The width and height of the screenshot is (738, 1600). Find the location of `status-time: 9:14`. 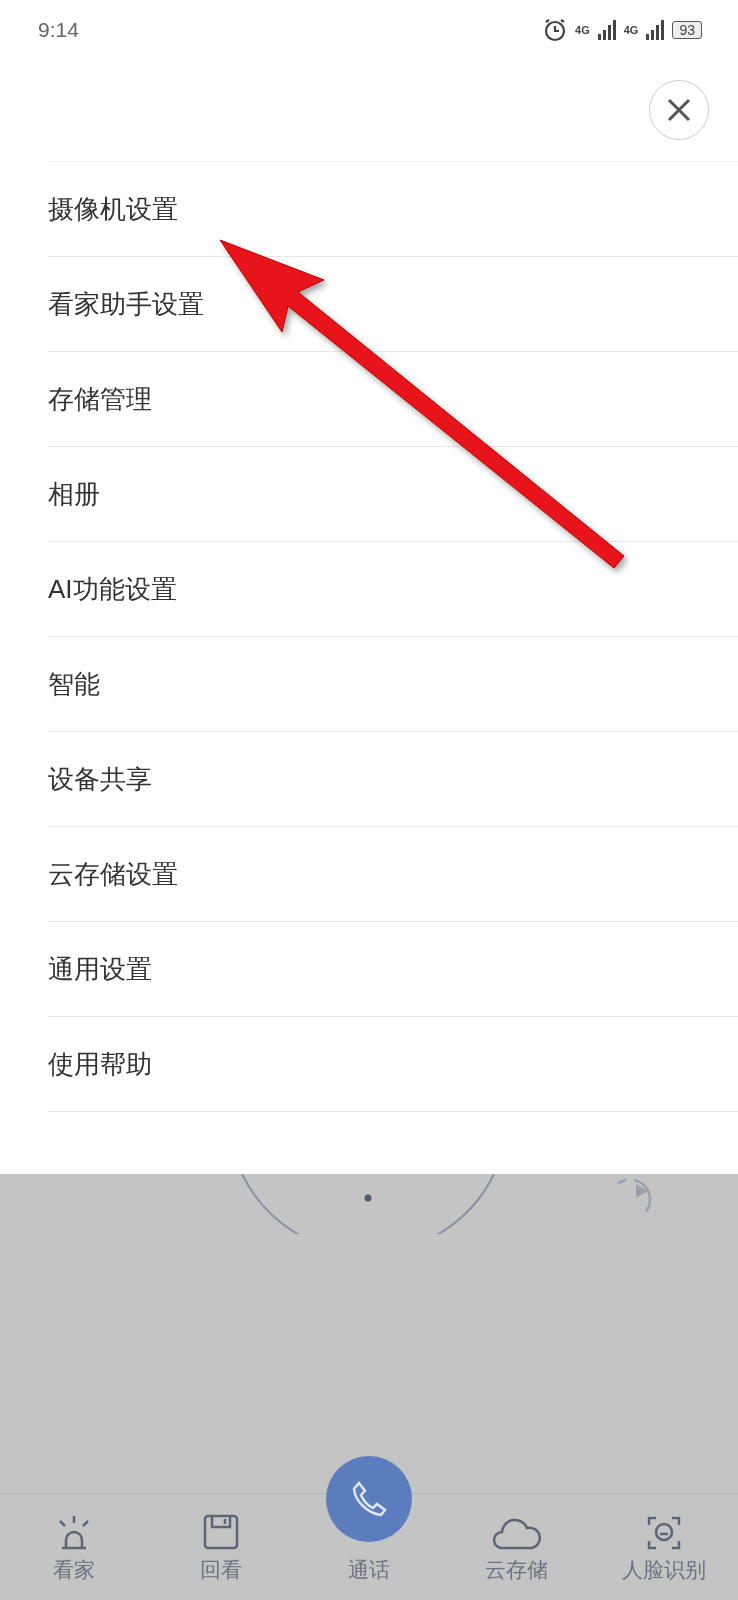

status-time: 9:14 is located at coordinates (58, 30).